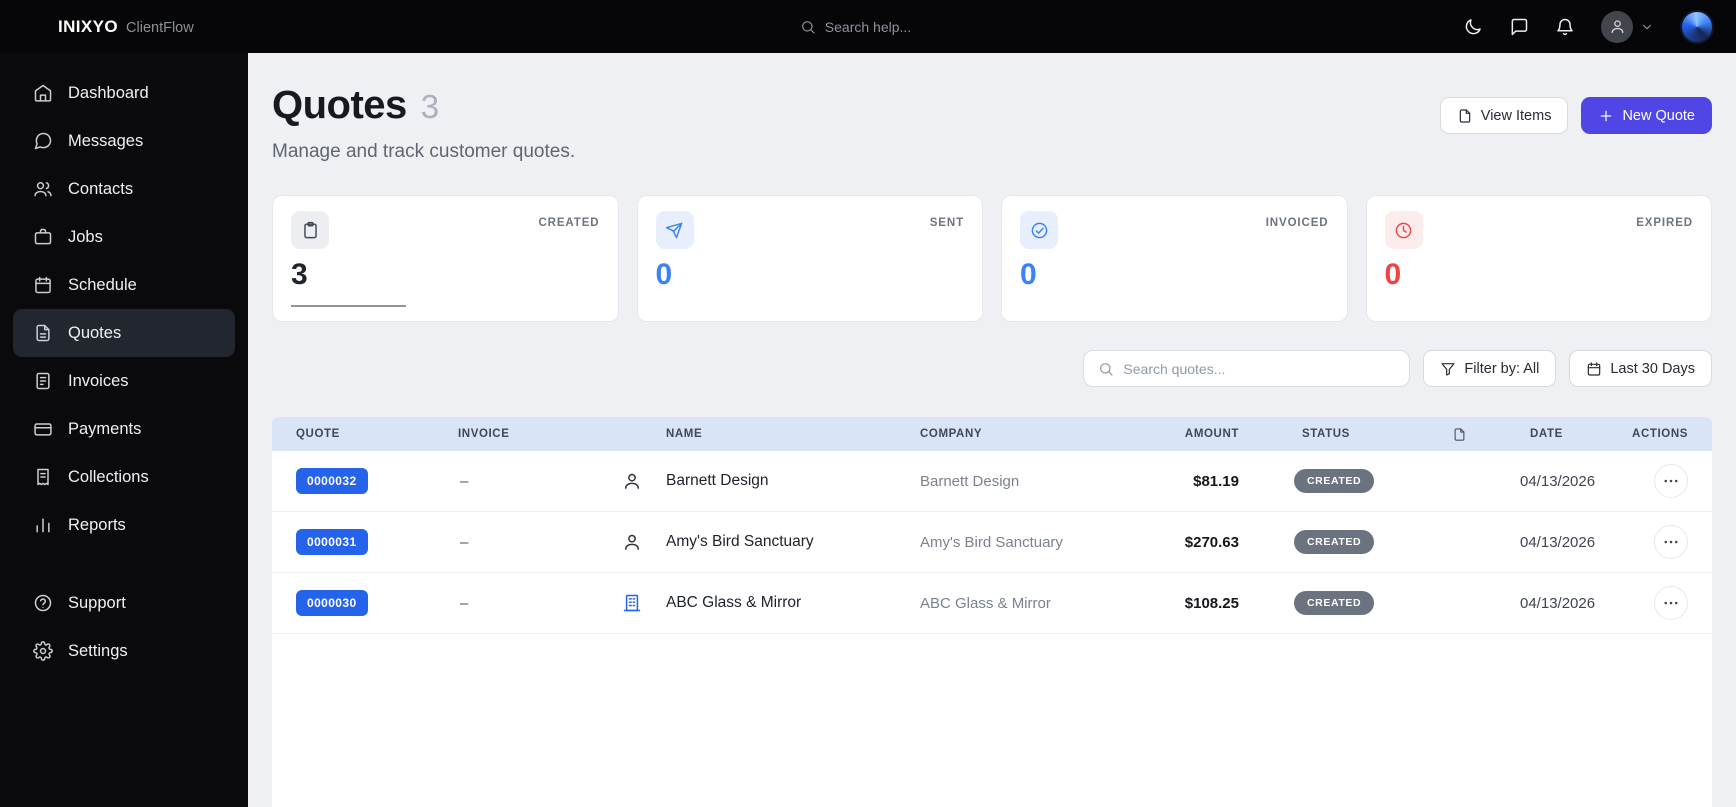 This screenshot has width=1736, height=807. Describe the element at coordinates (124, 141) in the screenshot. I see `sidebar-item-messages: Messages` at that location.